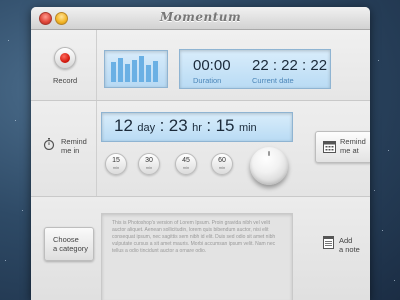  I want to click on notepad-icon, so click(328, 242).